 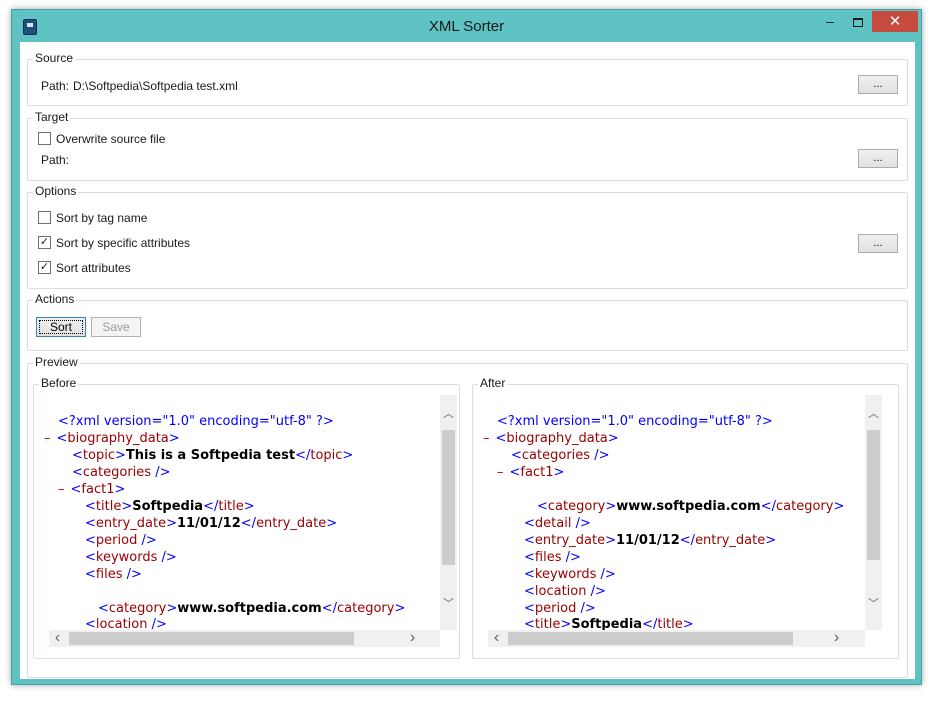 I want to click on maximize-button, so click(x=858, y=21).